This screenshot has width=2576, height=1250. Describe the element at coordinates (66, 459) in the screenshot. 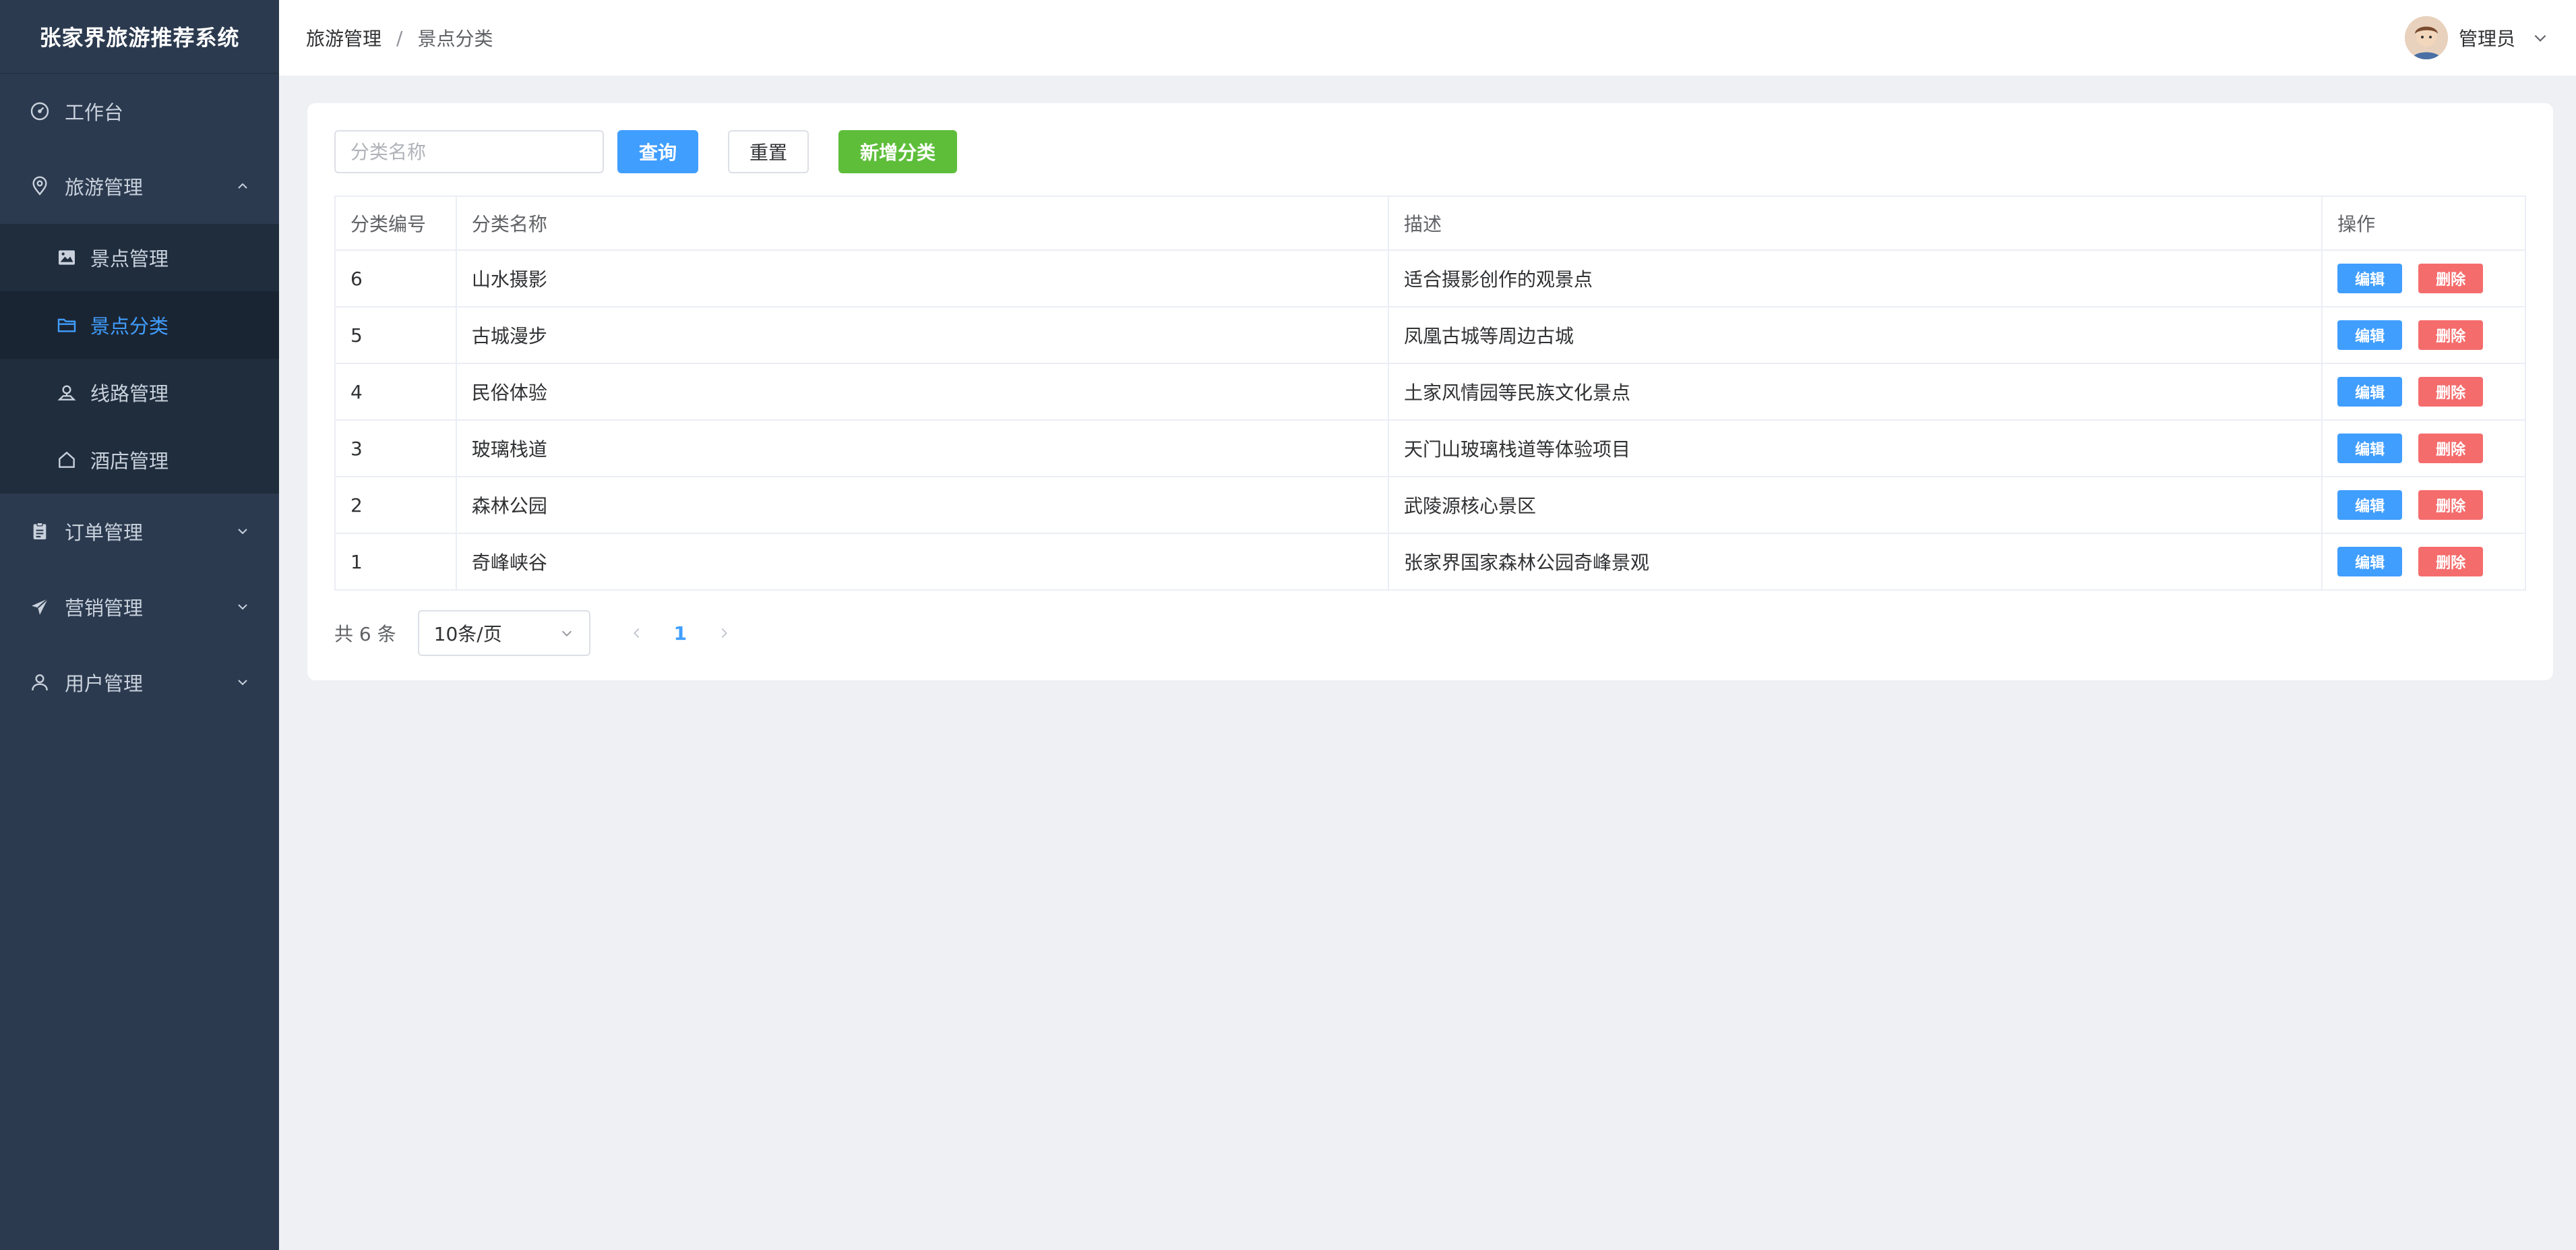

I see `home-icon` at that location.